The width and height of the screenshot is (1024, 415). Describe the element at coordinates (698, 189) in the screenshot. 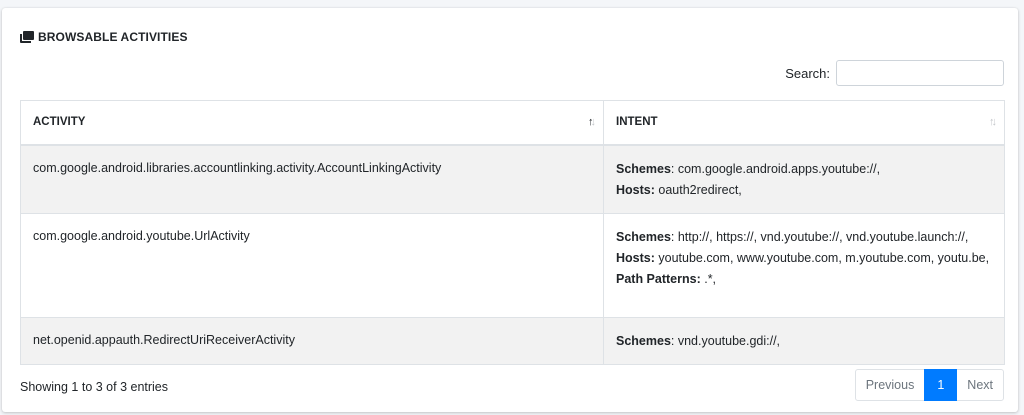

I see `hosts-value: oauth2redirect,` at that location.